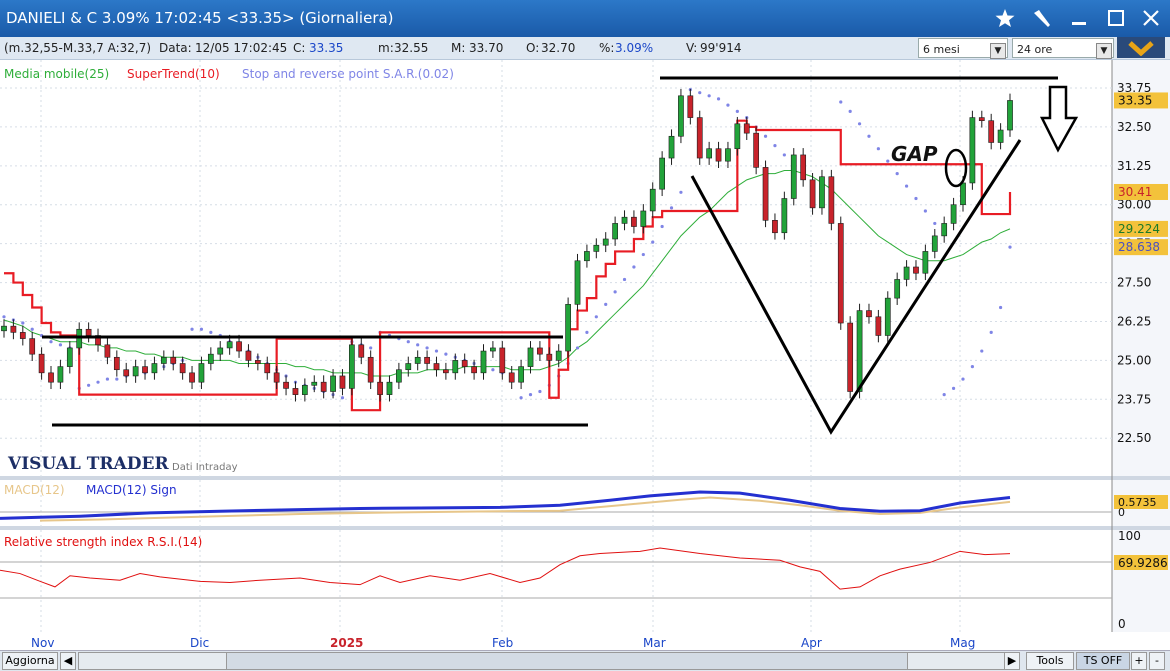 This screenshot has height=671, width=1170. What do you see at coordinates (1050, 661) in the screenshot?
I see `tools-button: Tools` at bounding box center [1050, 661].